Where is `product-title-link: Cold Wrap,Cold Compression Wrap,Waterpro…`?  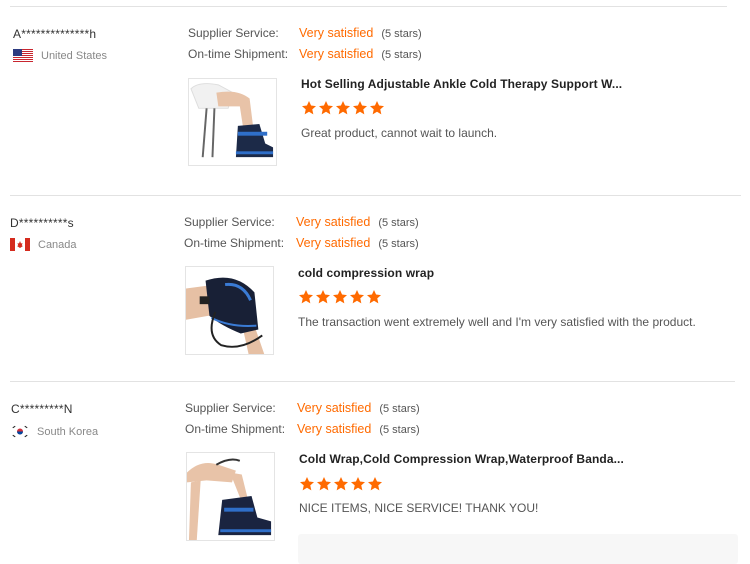
product-title-link: Cold Wrap,Cold Compression Wrap,Waterpro… is located at coordinates (461, 459).